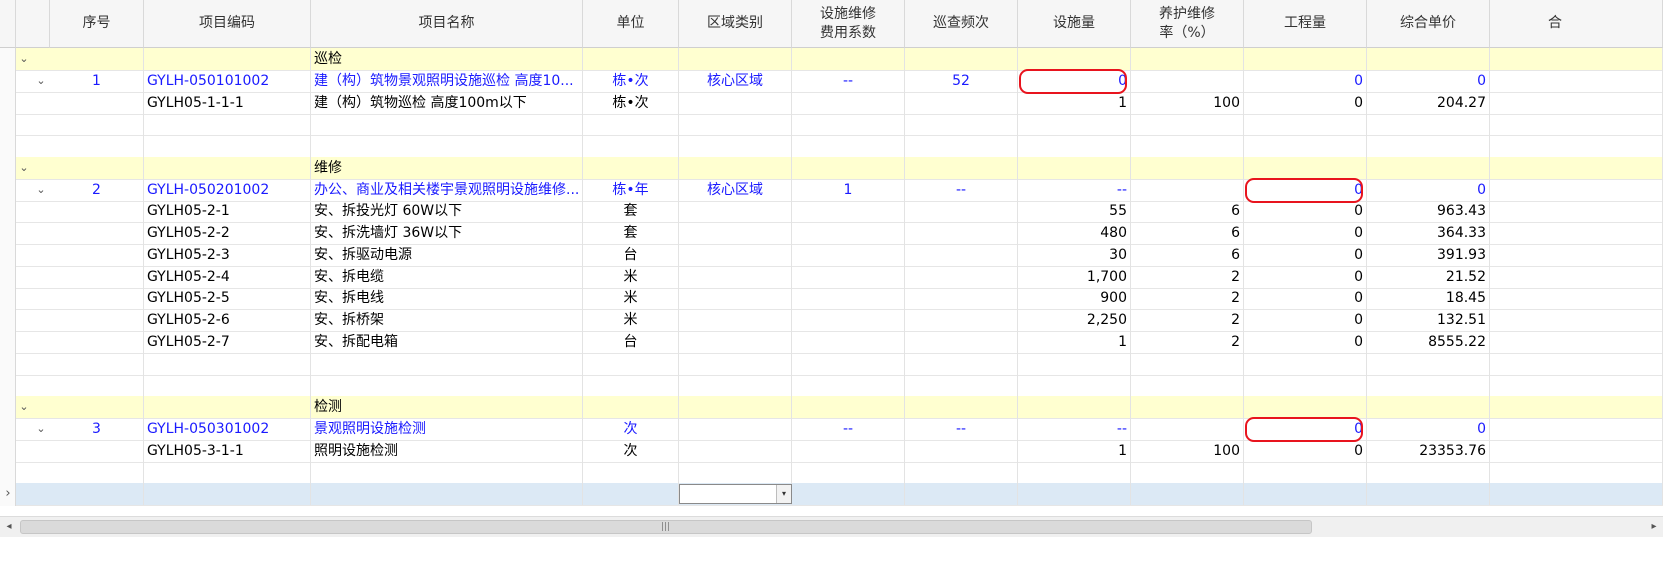 The height and width of the screenshot is (570, 1663). Describe the element at coordinates (447, 254) in the screenshot. I see `name-cell: 安、拆驱动电源` at that location.